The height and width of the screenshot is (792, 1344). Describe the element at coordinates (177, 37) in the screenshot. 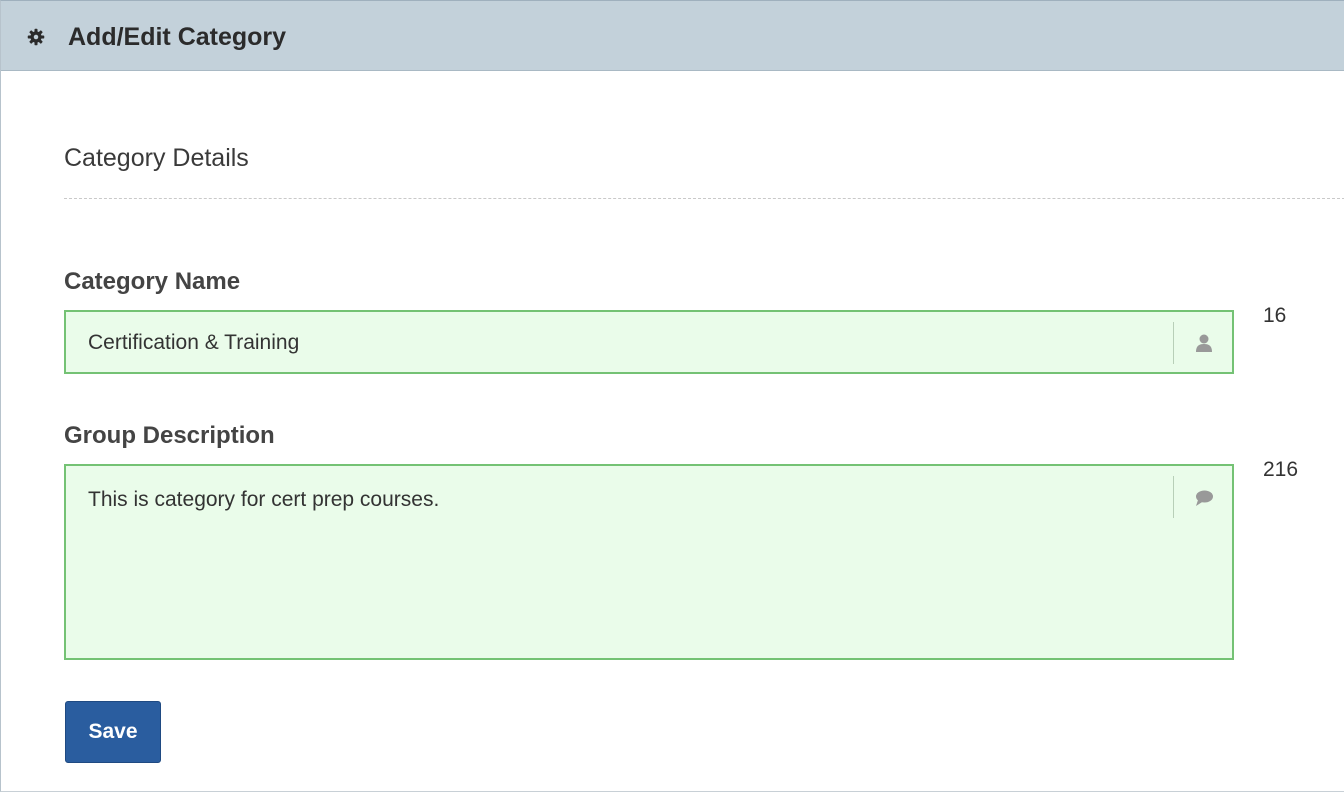

I see `panel-title: Add/Edit Category` at that location.